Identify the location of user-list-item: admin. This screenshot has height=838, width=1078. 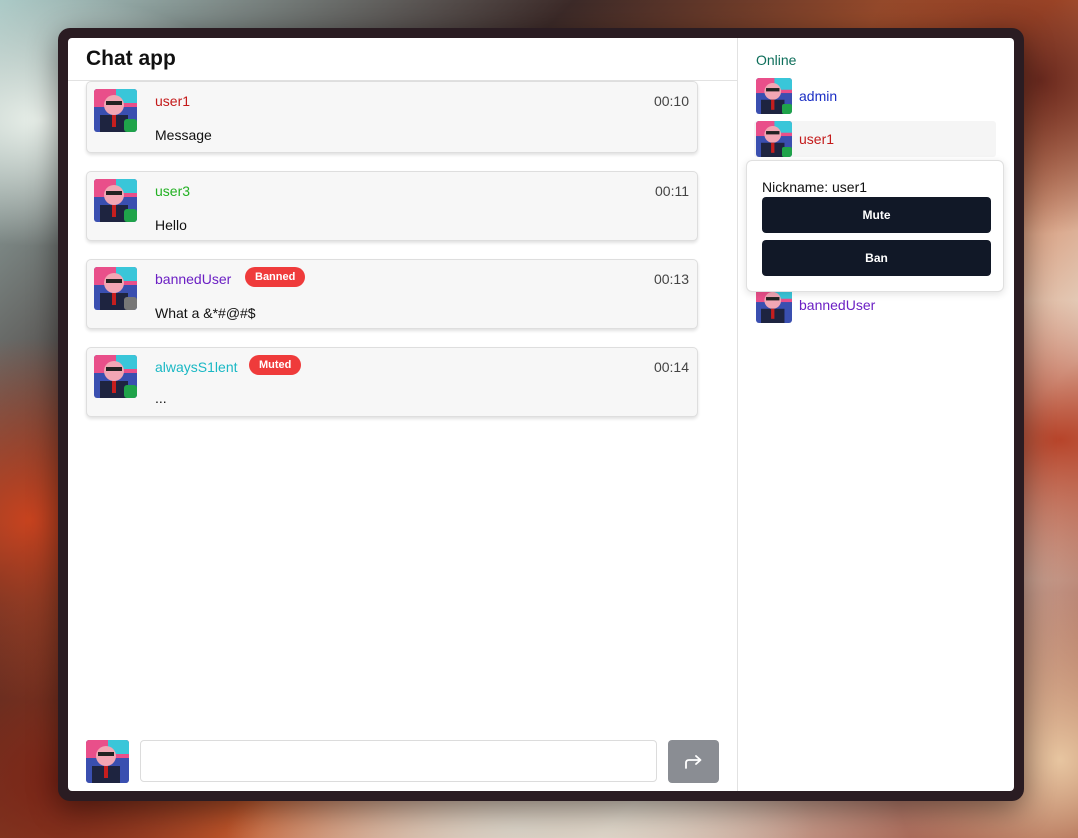
(875, 96).